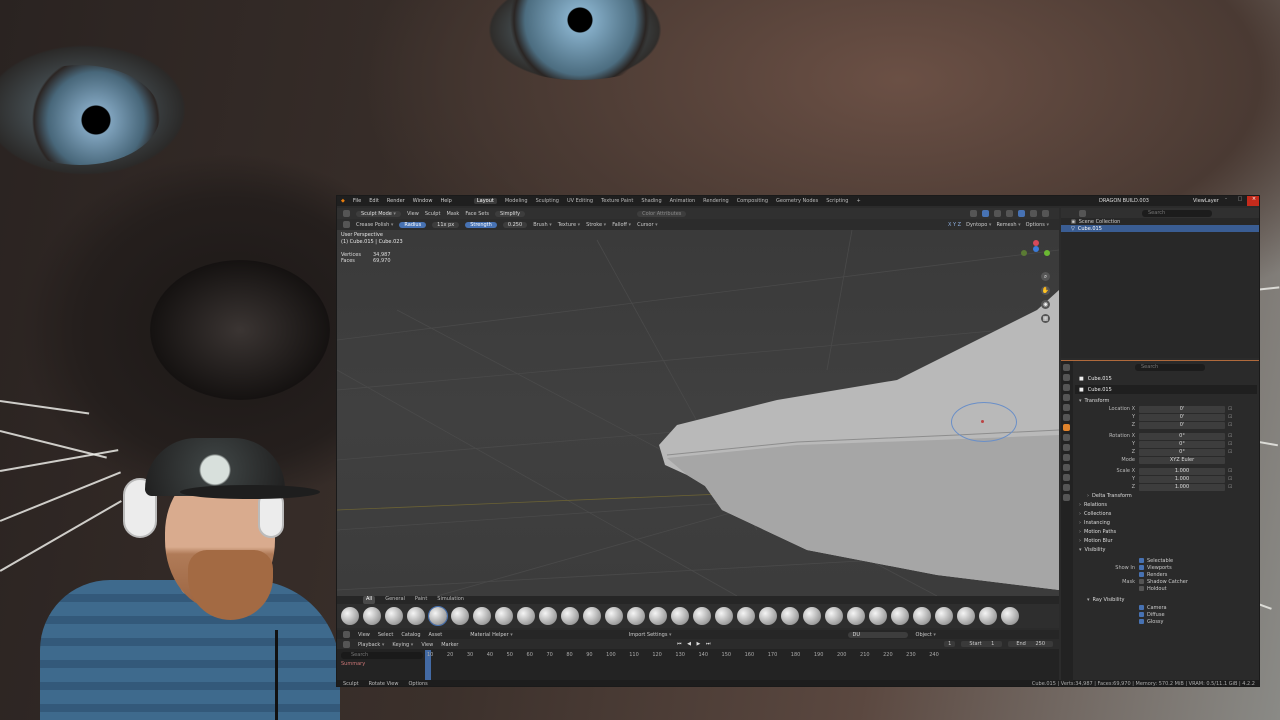  I want to click on menu-falloff: Falloff, so click(621, 225).